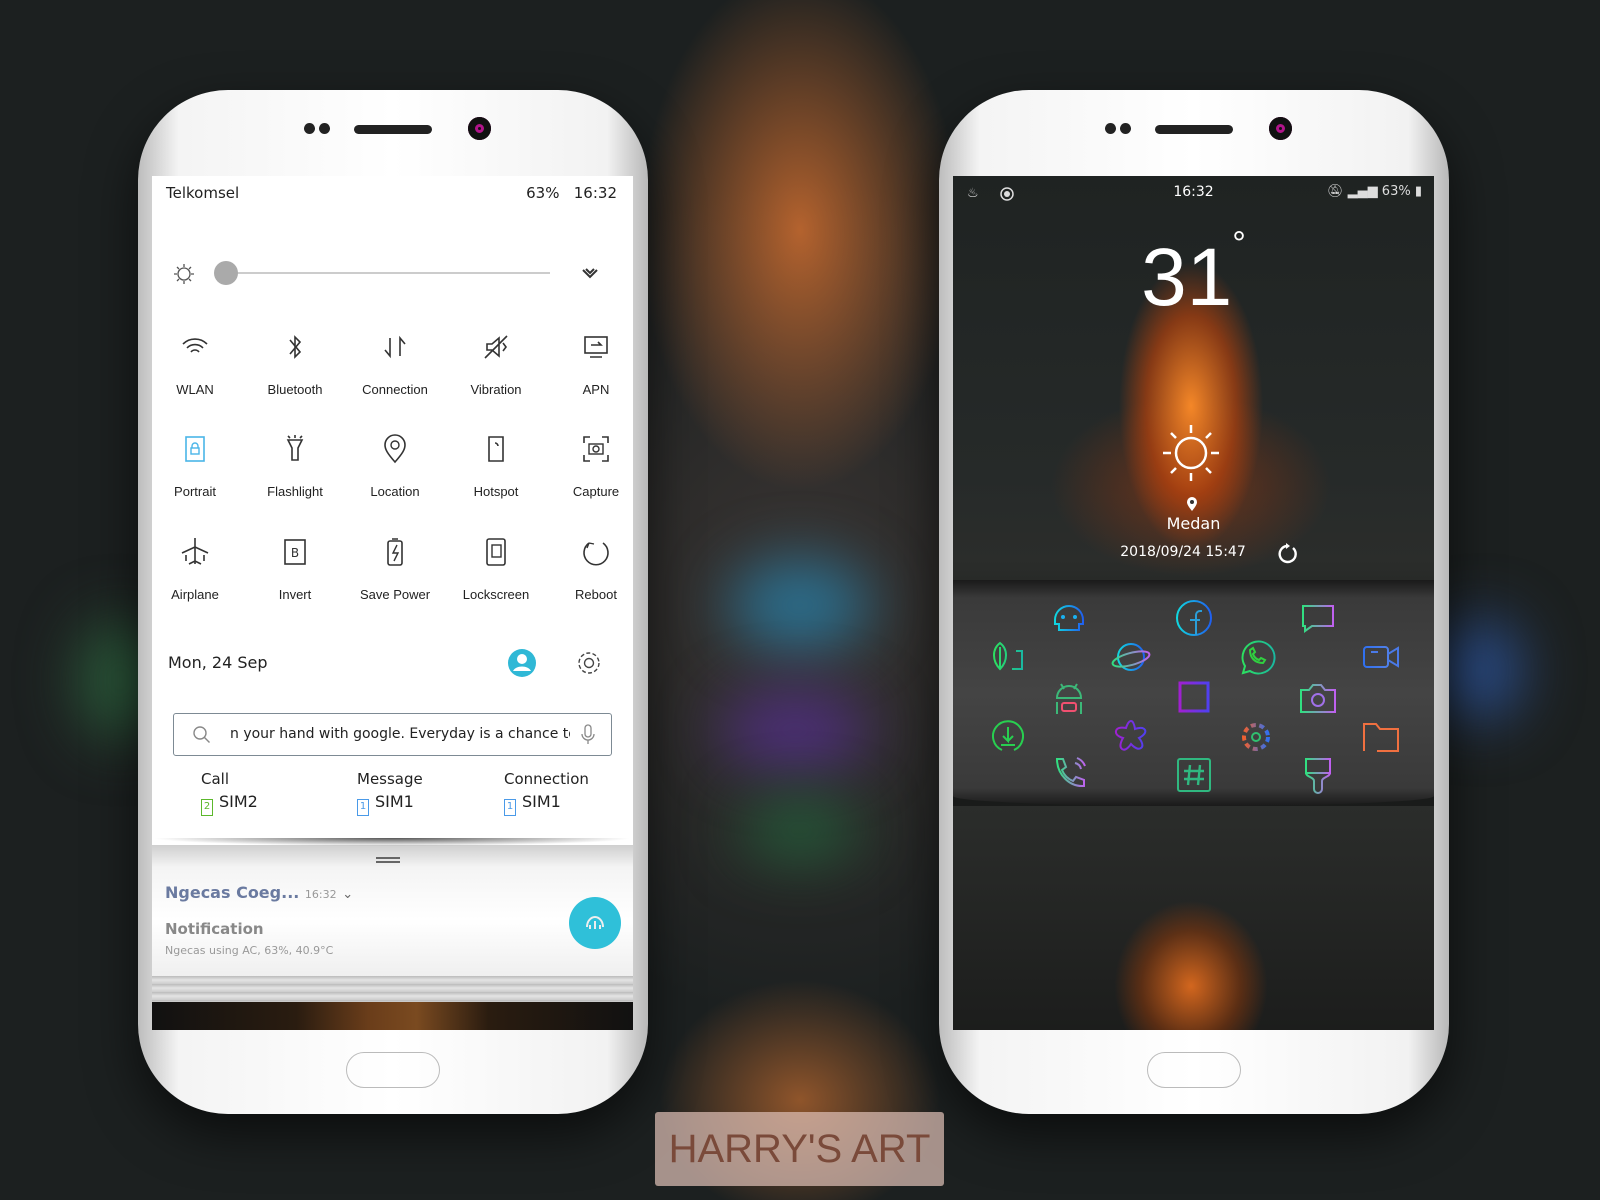 This screenshot has width=1600, height=1200. I want to click on quick-setting-label: Bluetooth, so click(295, 389).